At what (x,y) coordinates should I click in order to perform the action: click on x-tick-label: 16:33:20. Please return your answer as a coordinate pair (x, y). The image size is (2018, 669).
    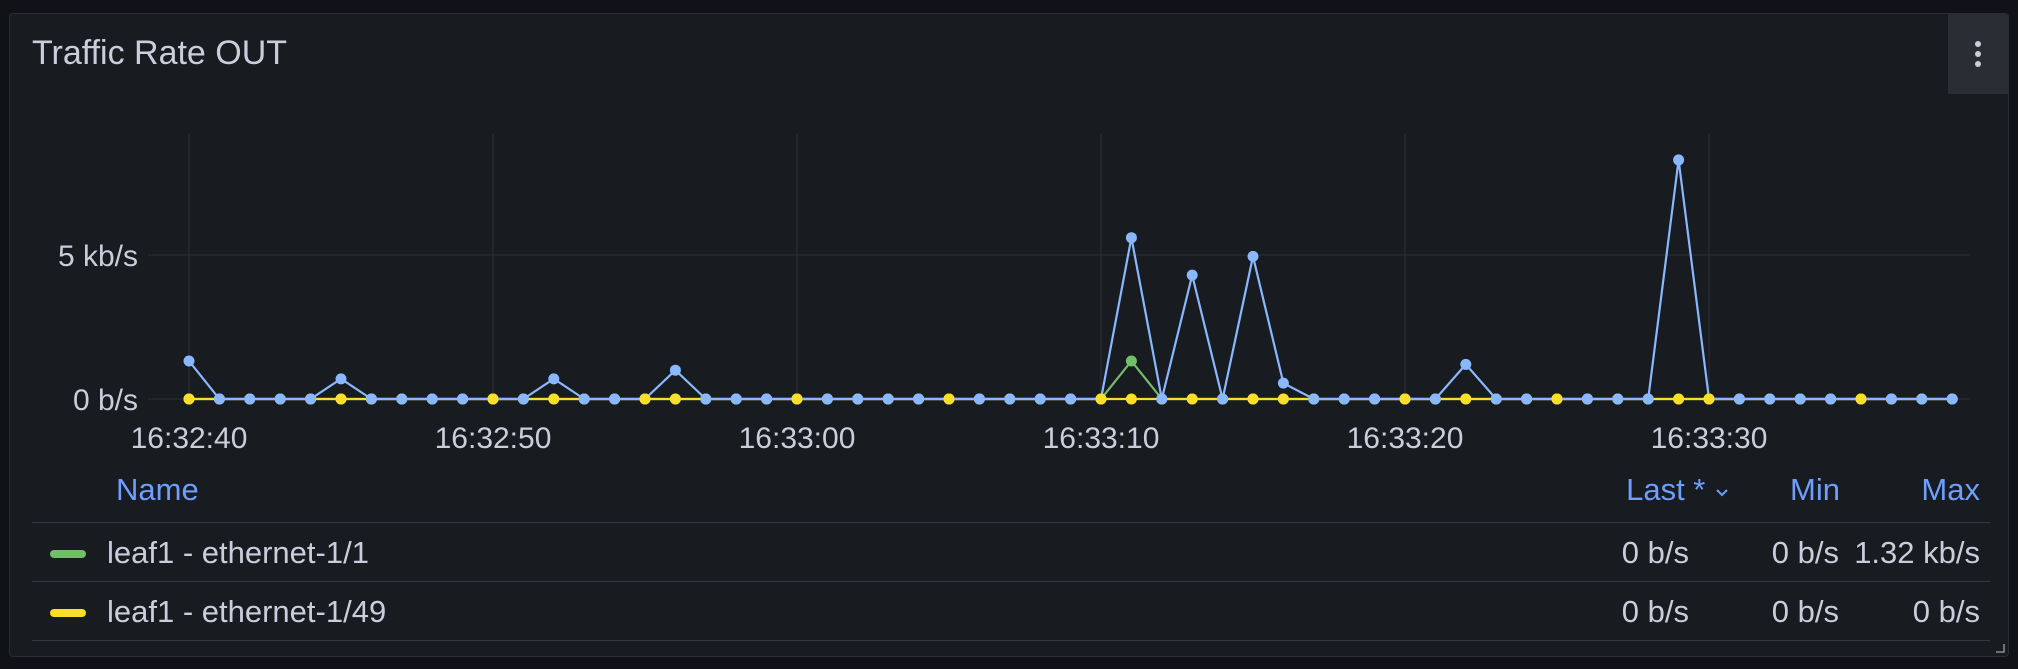
    Looking at the image, I should click on (1405, 438).